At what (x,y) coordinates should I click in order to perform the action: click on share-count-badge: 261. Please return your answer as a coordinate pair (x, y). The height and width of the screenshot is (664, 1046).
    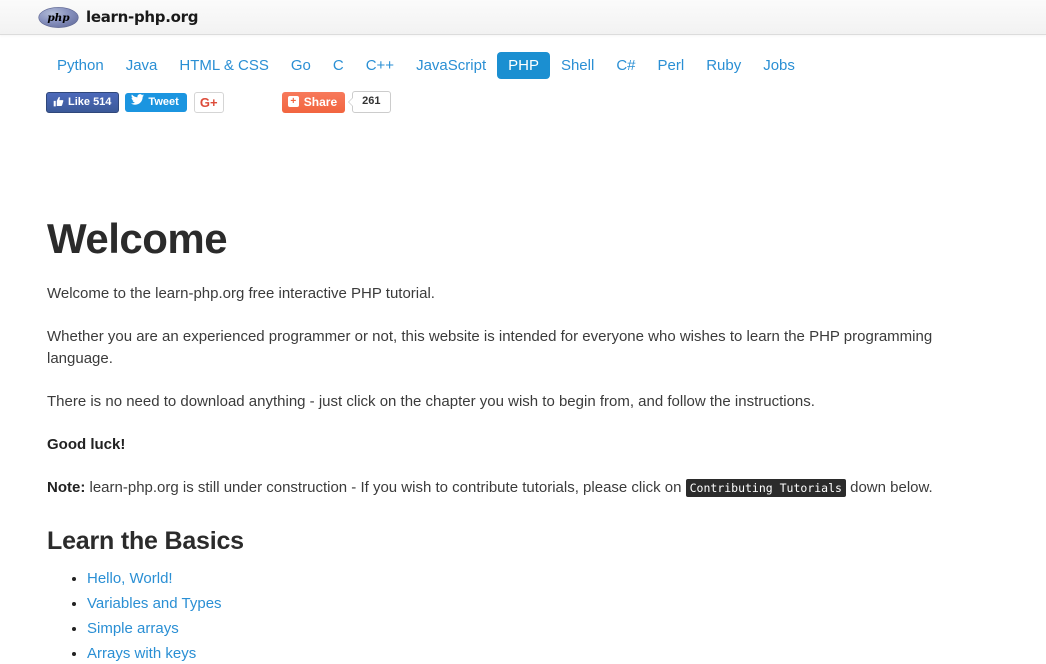
    Looking at the image, I should click on (369, 102).